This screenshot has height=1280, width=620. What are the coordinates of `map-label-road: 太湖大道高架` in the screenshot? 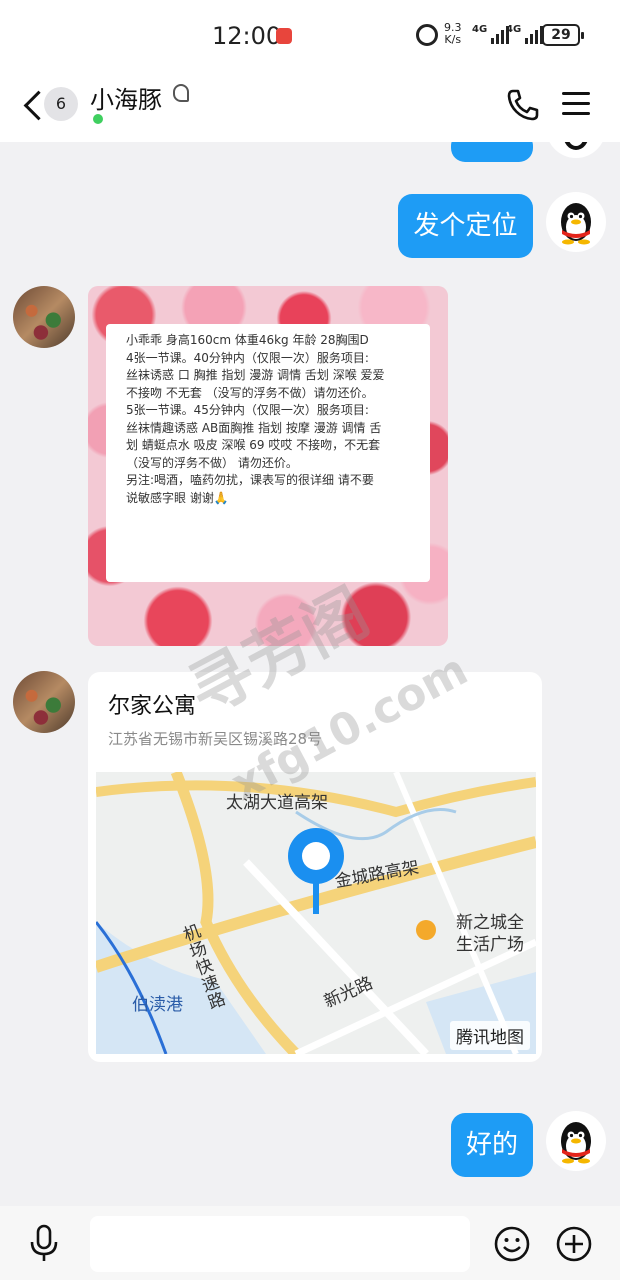 It's located at (277, 803).